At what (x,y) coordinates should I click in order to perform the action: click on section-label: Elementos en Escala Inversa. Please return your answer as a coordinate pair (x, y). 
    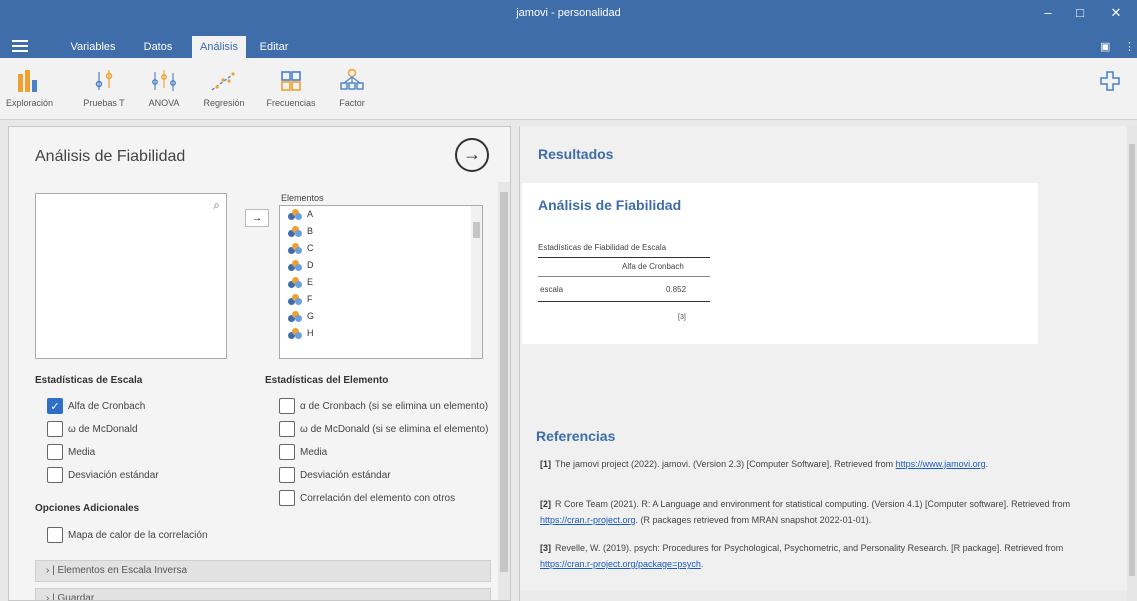
    Looking at the image, I should click on (122, 570).